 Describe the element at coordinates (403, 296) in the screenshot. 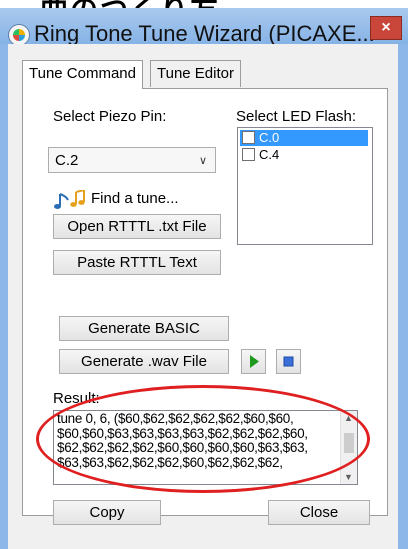

I see `window-frame-right` at that location.